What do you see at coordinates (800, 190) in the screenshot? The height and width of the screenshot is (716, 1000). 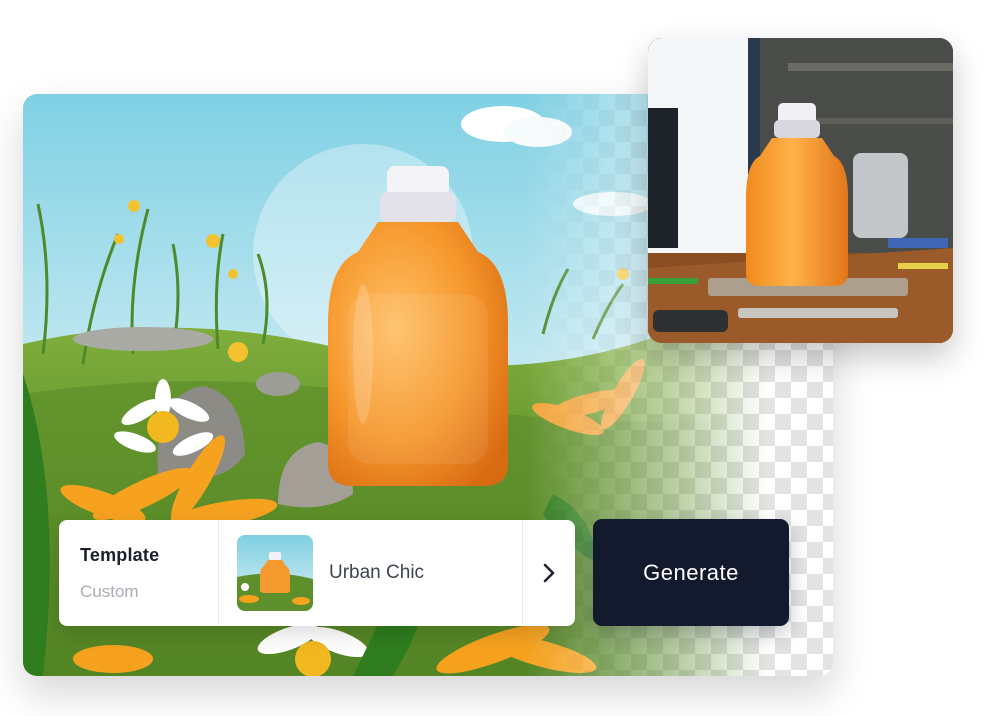 I see `original-photo-preview` at bounding box center [800, 190].